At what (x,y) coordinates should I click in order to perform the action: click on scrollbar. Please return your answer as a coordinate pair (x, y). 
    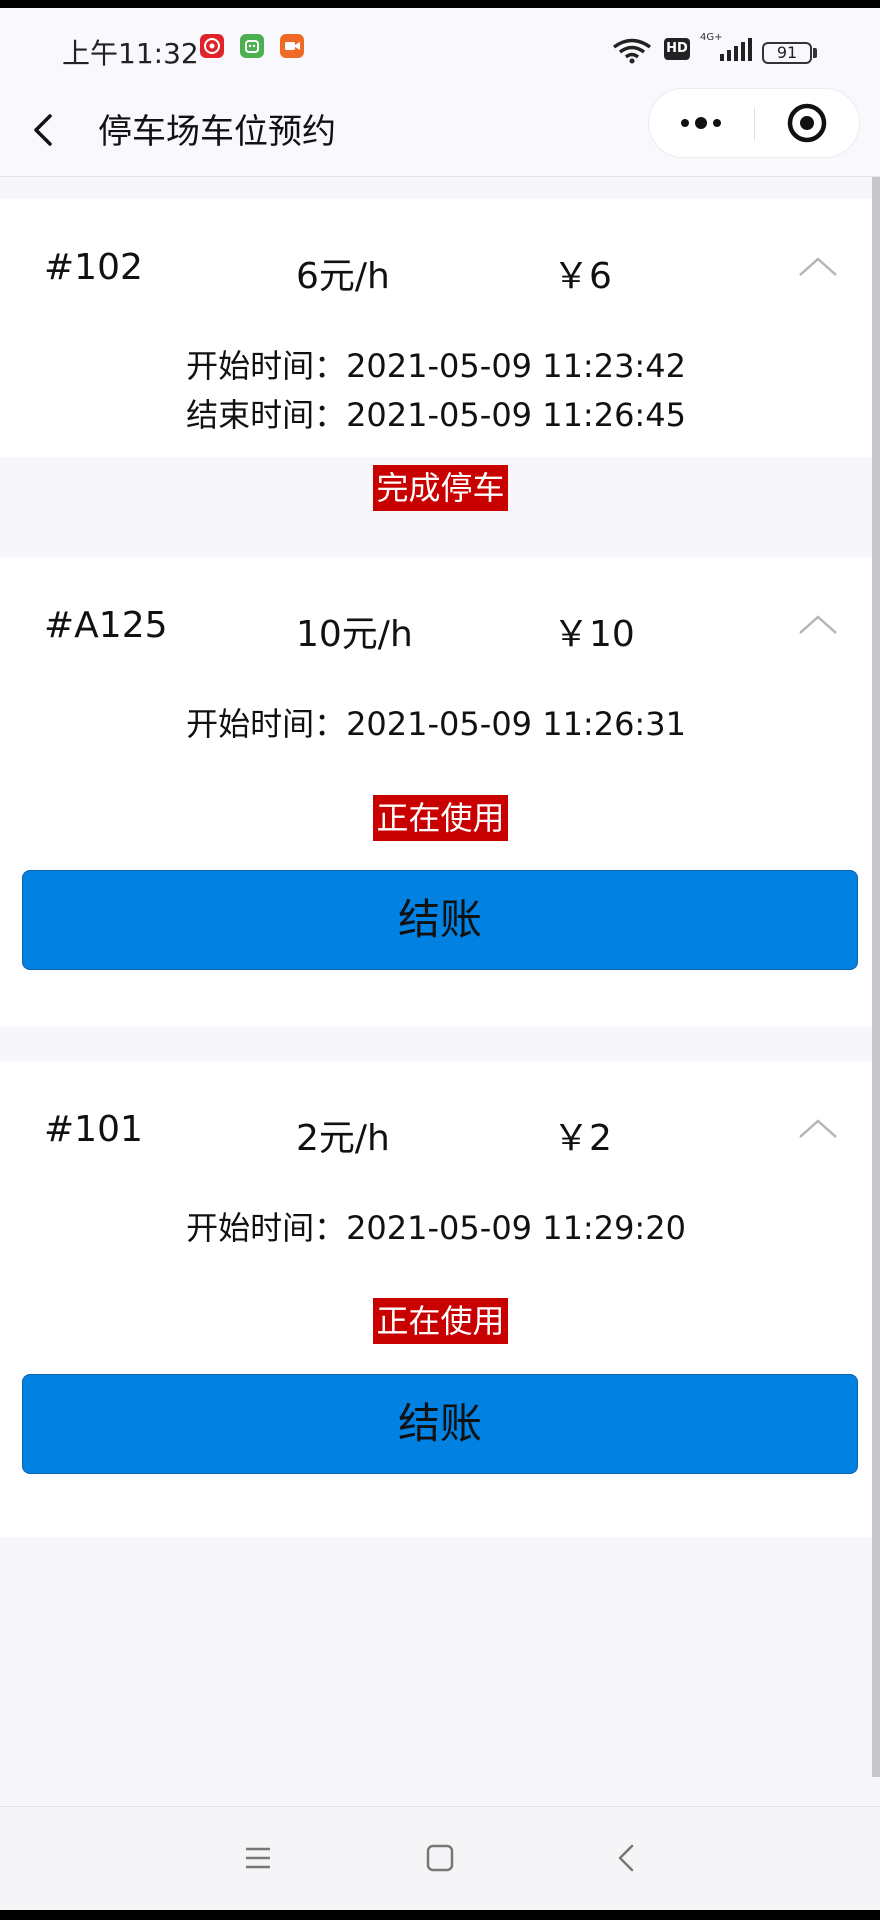
    Looking at the image, I should click on (876, 977).